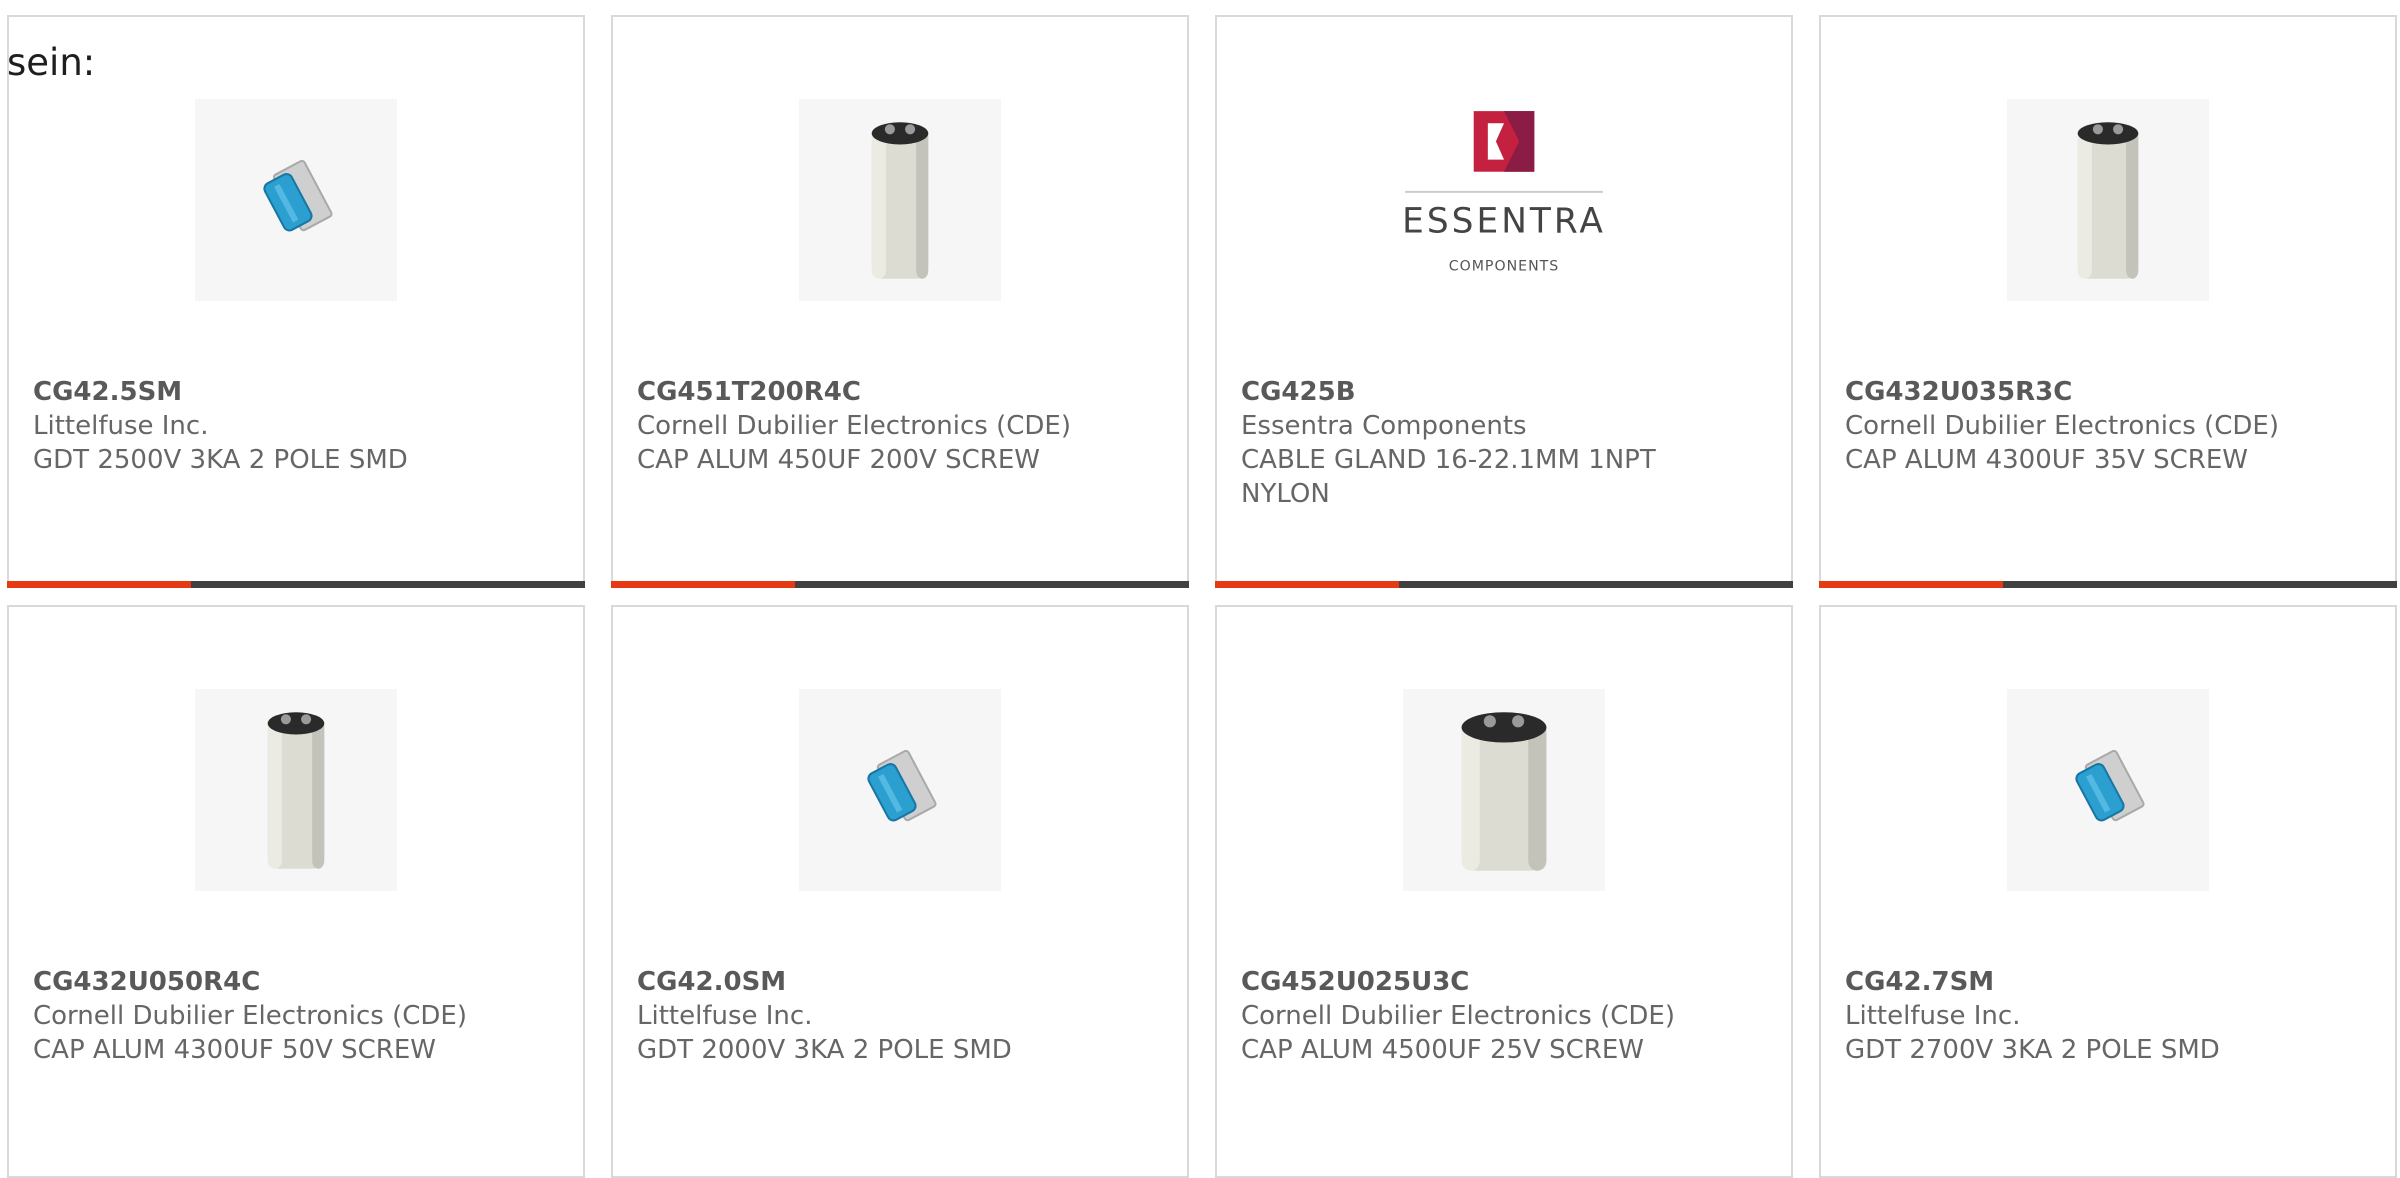  Describe the element at coordinates (1504, 392) in the screenshot. I see `part-number: CG425B` at that location.